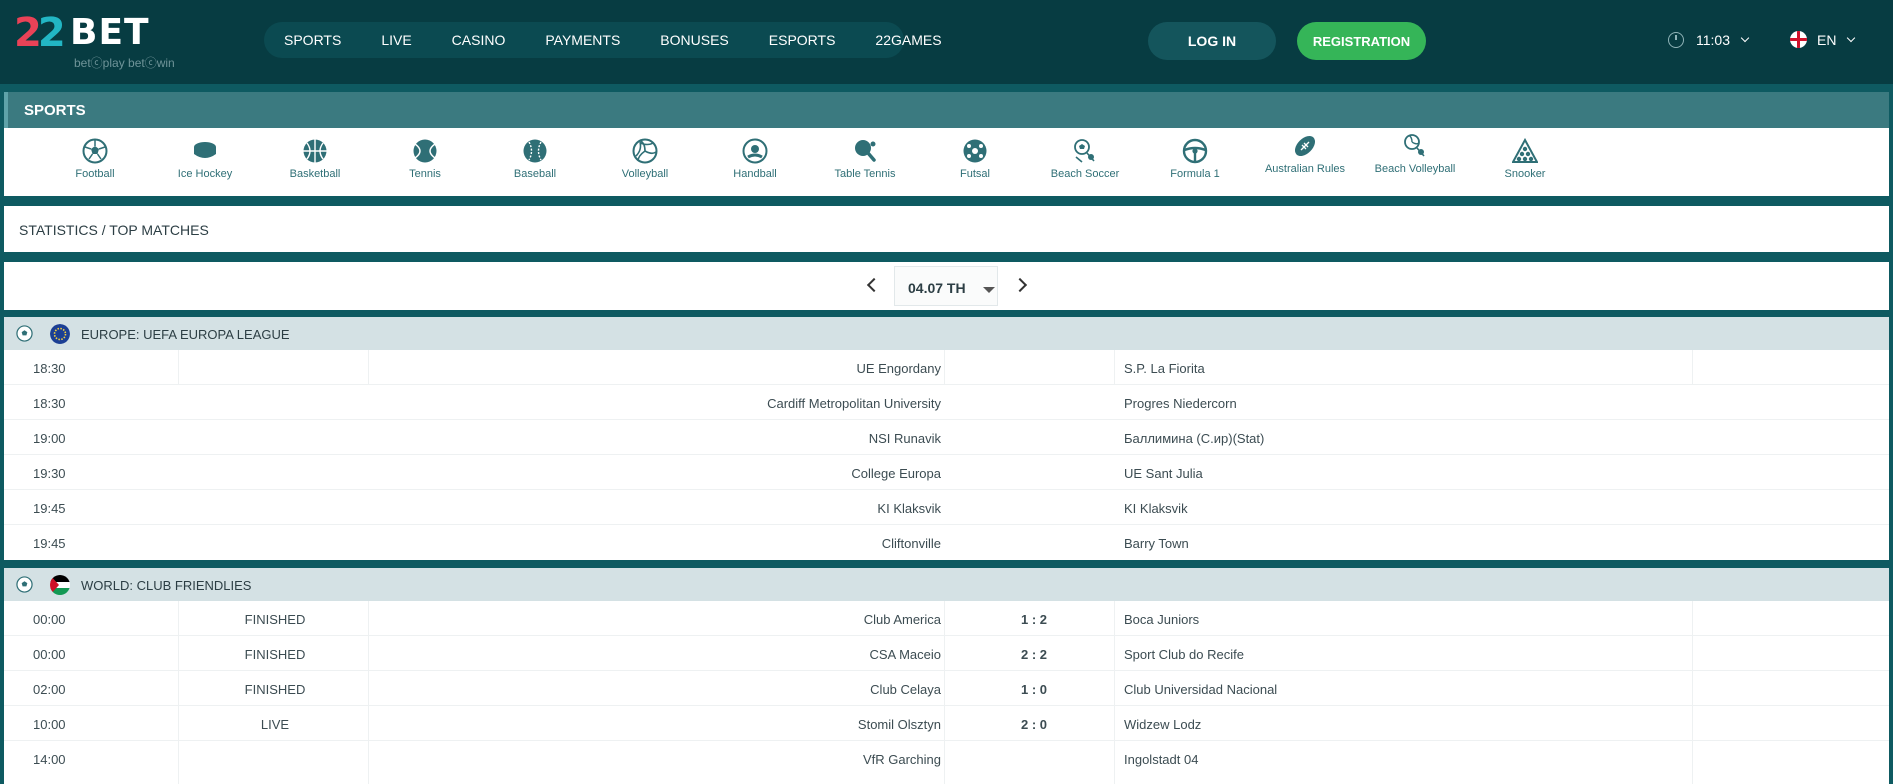  Describe the element at coordinates (49, 508) in the screenshot. I see `match-time: 19:45` at that location.